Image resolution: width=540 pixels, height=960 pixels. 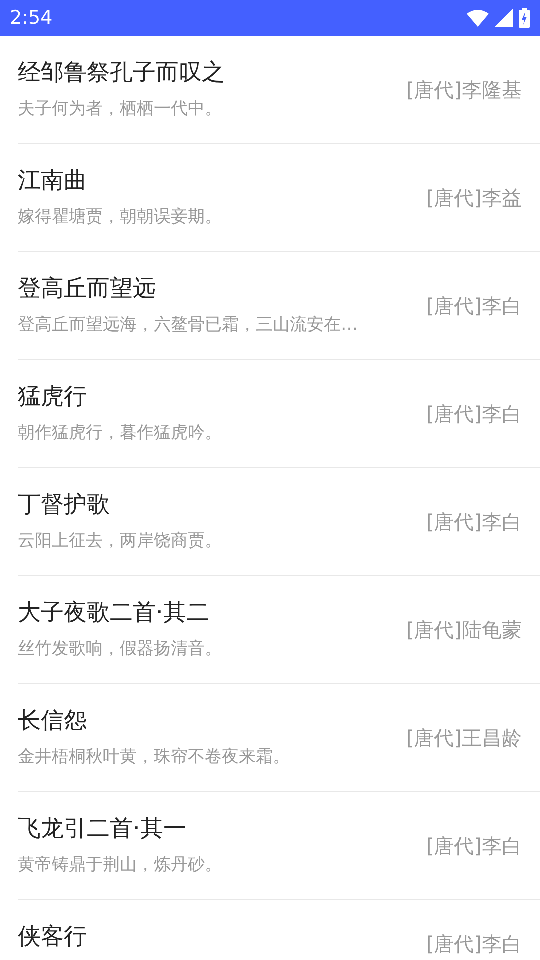 What do you see at coordinates (279, 414) in the screenshot?
I see `poem-list-item: 猛虎行 朝作猛虎行，暮作猛虎吟。 [唐代]李白` at bounding box center [279, 414].